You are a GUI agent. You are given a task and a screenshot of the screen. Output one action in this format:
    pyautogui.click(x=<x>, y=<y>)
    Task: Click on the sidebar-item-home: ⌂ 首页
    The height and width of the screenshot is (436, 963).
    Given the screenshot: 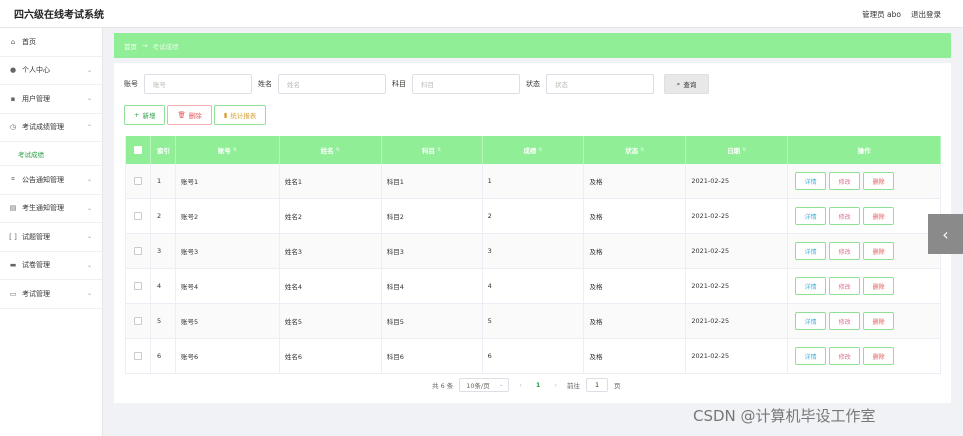 What is the action you would take?
    pyautogui.click(x=51, y=42)
    